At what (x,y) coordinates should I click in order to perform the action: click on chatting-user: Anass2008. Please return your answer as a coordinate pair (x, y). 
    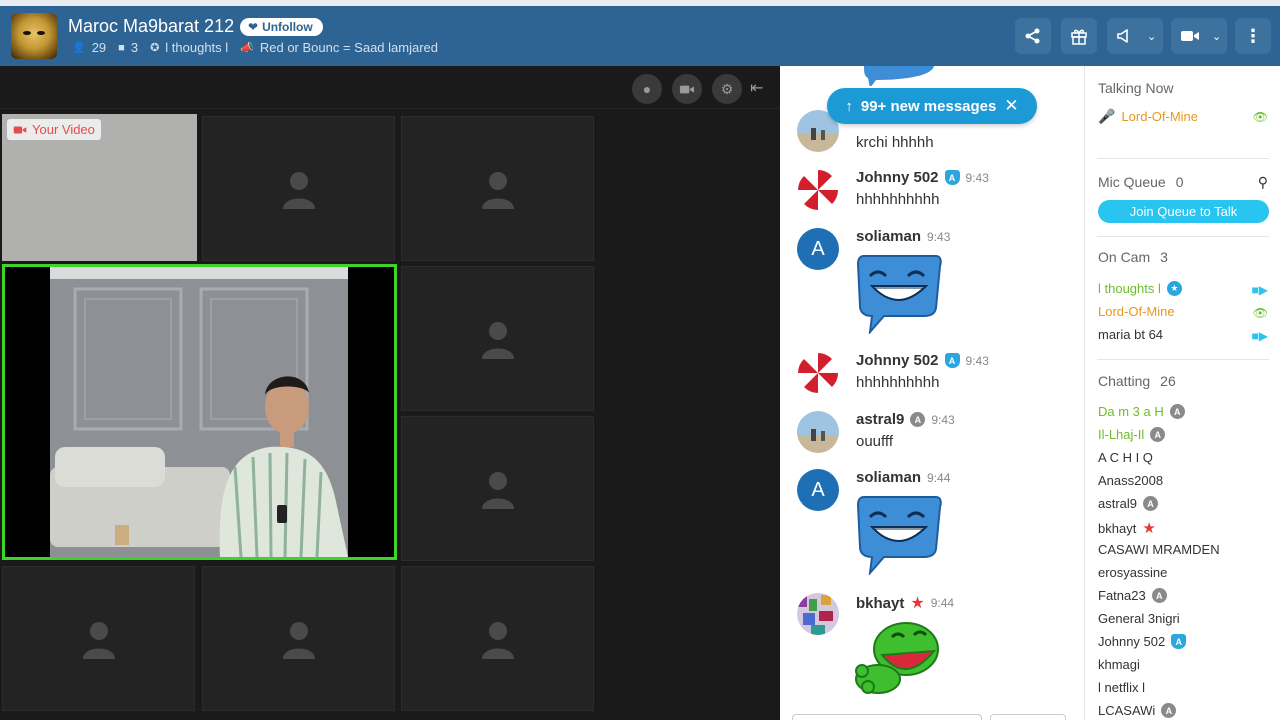
    Looking at the image, I should click on (1130, 480).